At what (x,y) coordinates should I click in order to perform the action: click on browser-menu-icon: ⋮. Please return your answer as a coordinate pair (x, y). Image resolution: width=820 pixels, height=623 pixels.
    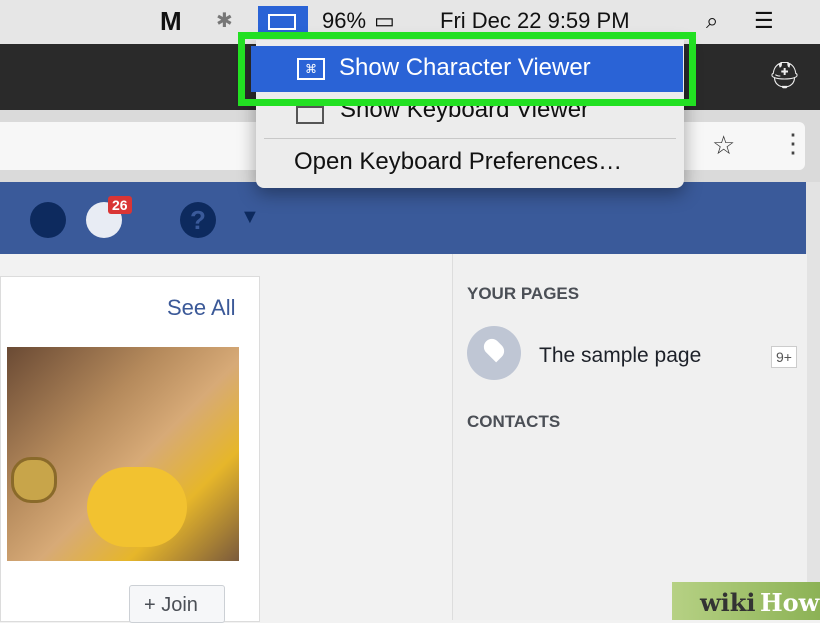
    Looking at the image, I should click on (793, 143).